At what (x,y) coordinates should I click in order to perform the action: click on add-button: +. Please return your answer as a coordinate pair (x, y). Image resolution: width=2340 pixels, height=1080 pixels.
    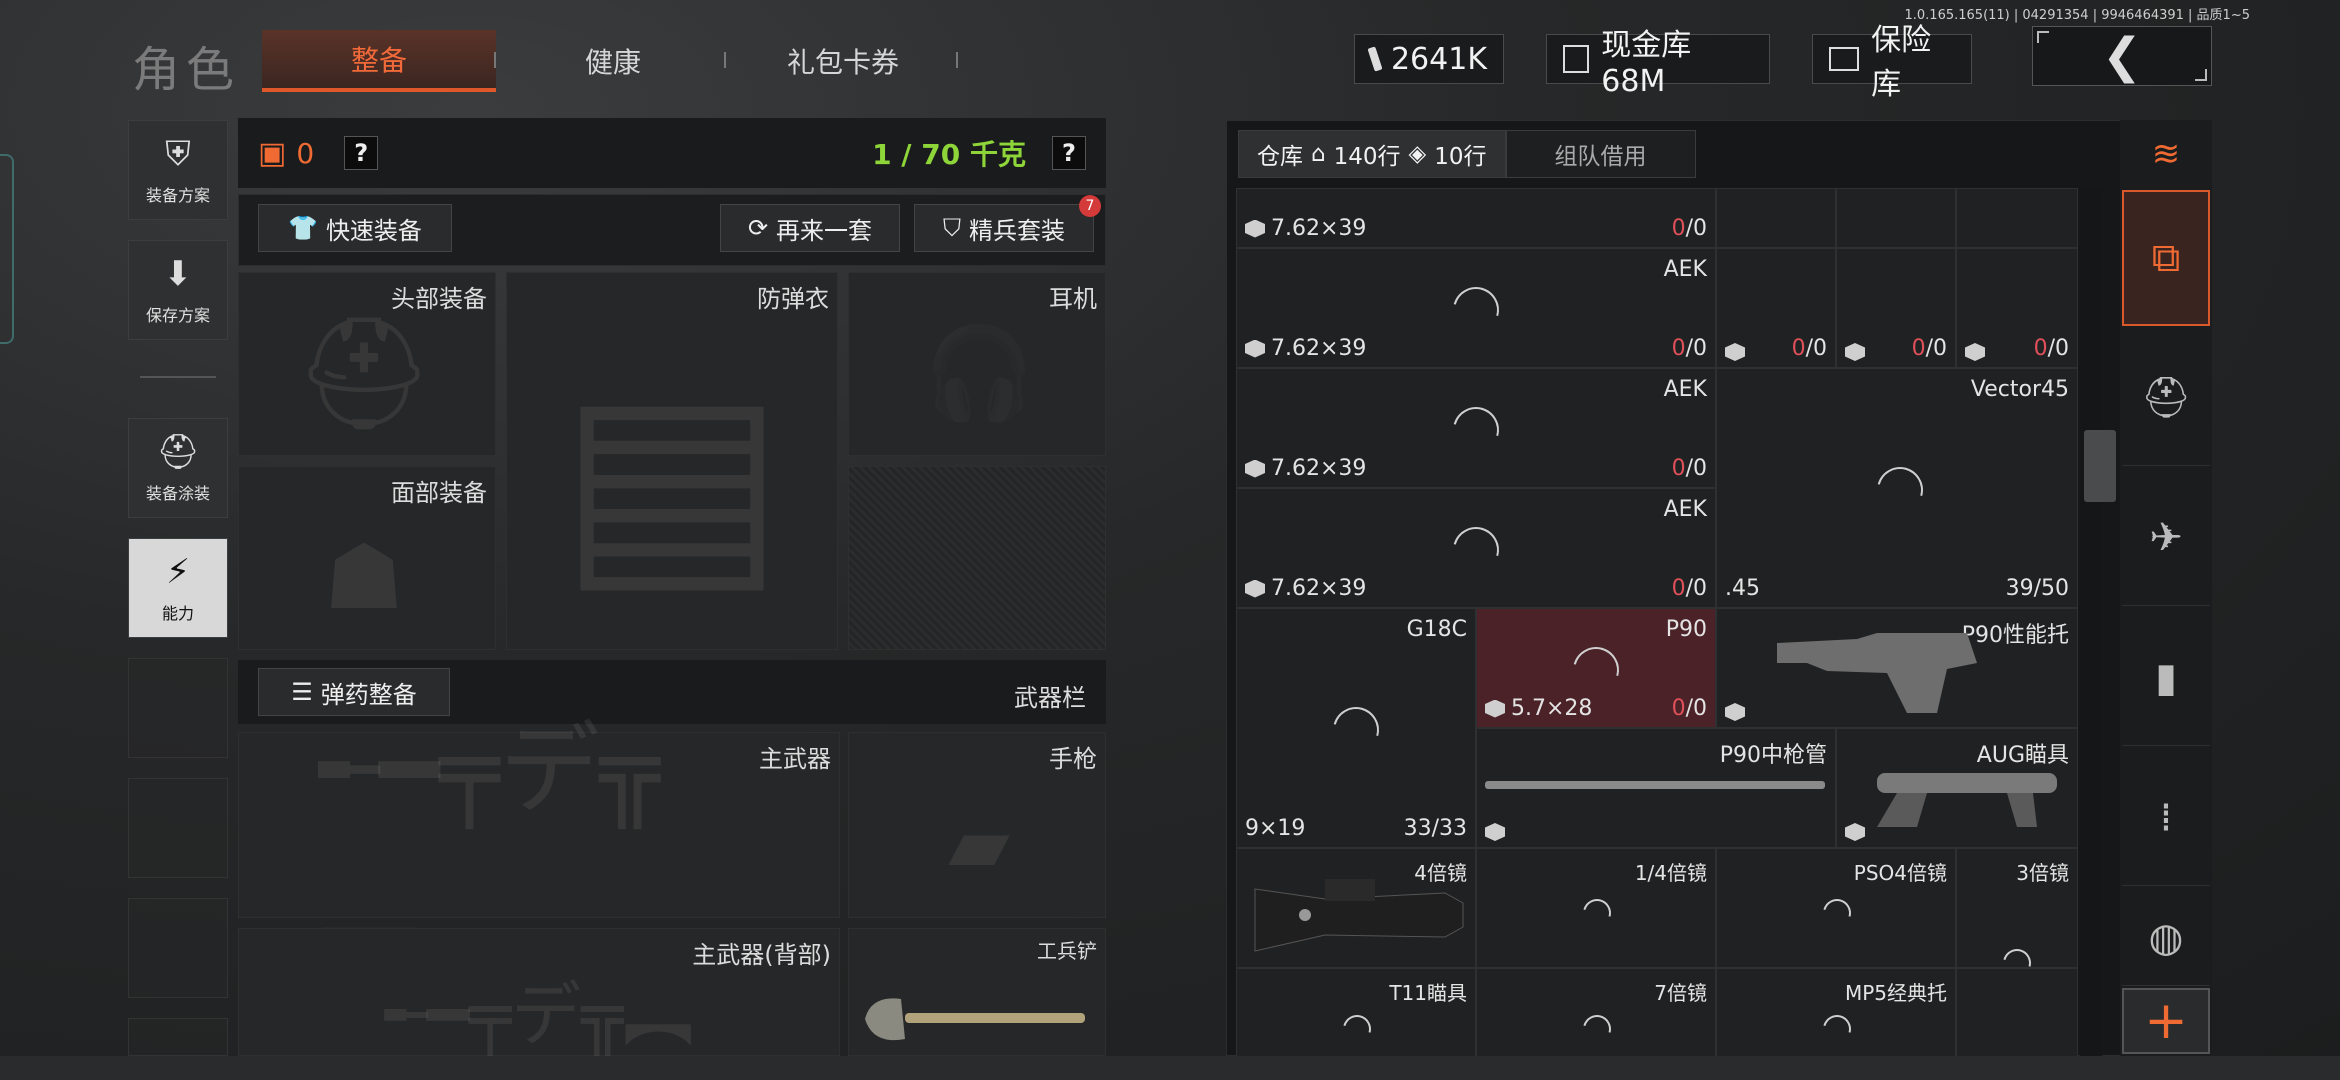
    Looking at the image, I should click on (2166, 1021).